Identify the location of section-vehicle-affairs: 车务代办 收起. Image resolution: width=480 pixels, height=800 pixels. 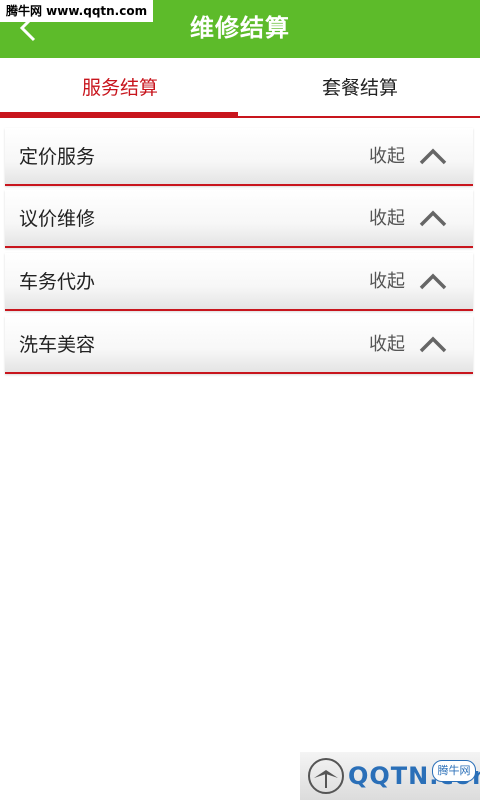
(239, 282).